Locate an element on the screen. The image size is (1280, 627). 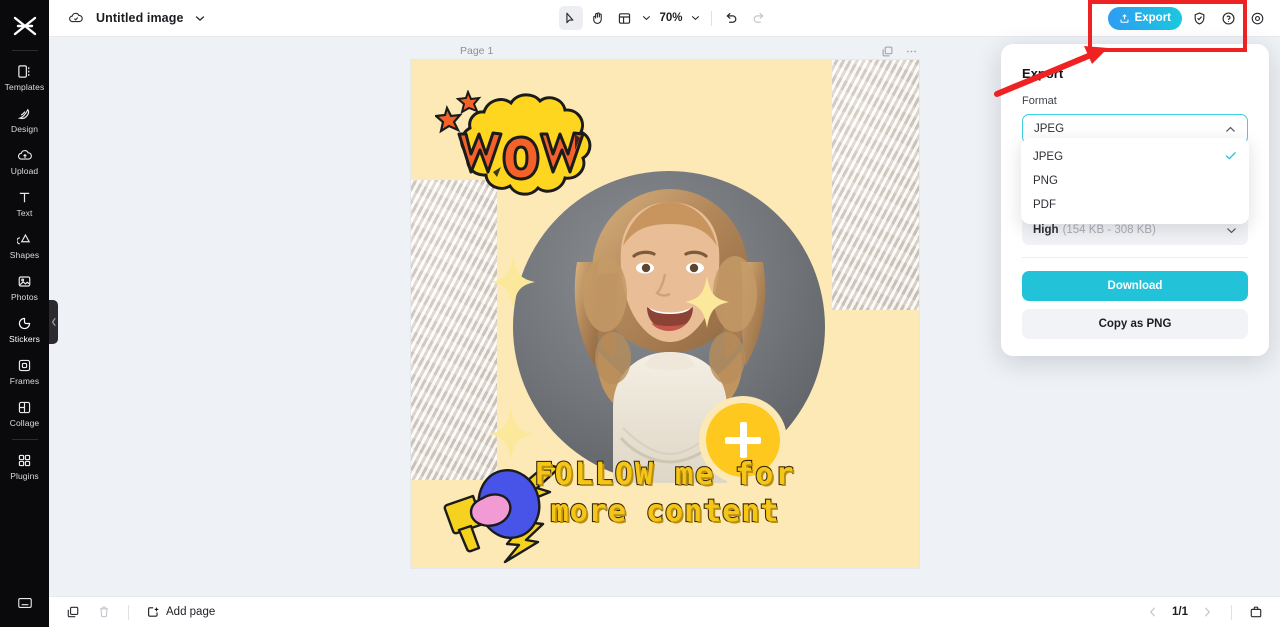
sidebar-item-frames: Frames is located at coordinates (24, 370).